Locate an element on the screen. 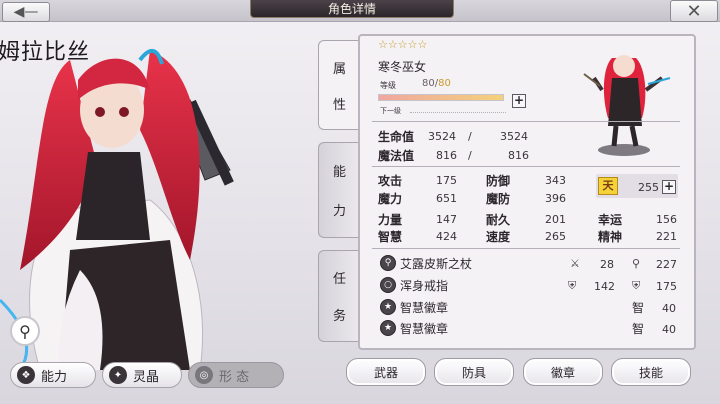 The height and width of the screenshot is (404, 720). left-tab-bar: ❖ 能力 ✦ 灵晶 ◎ 形 态 is located at coordinates (147, 375).